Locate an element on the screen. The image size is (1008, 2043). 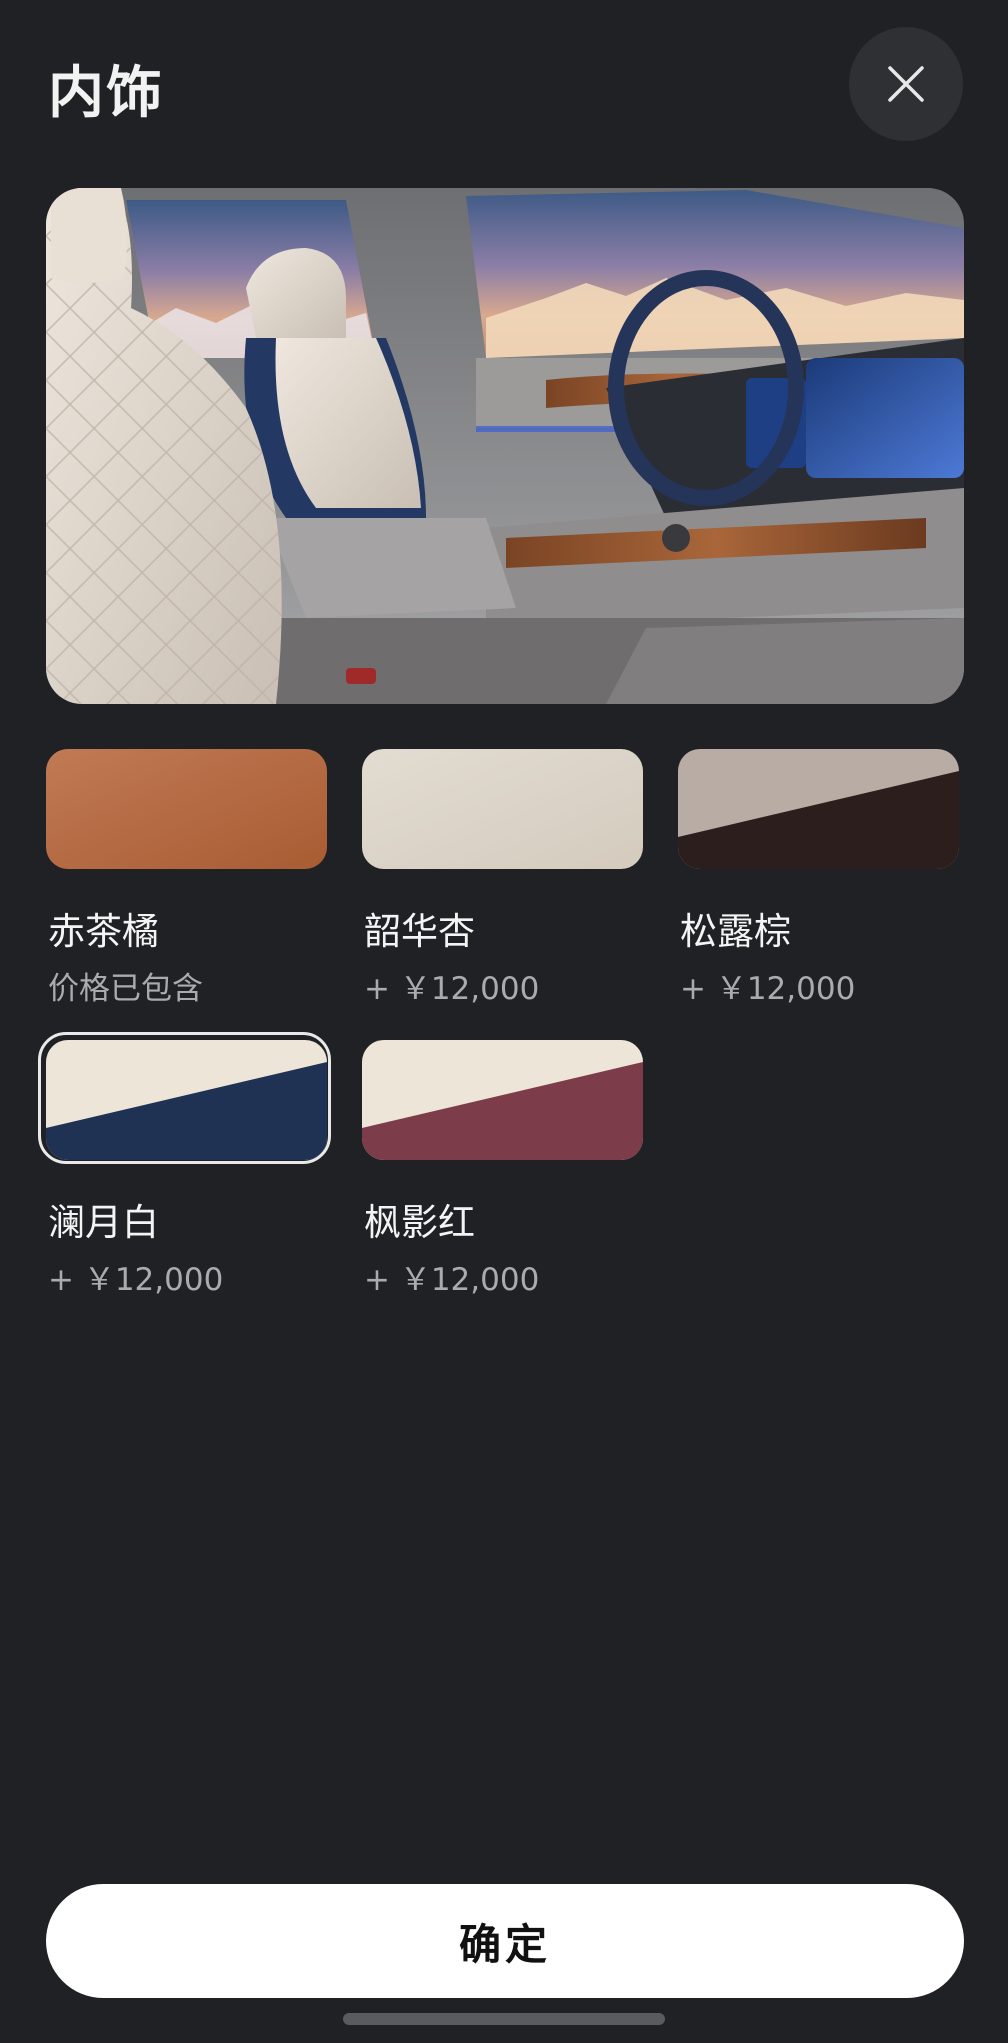
home-indicator is located at coordinates (504, 2019).